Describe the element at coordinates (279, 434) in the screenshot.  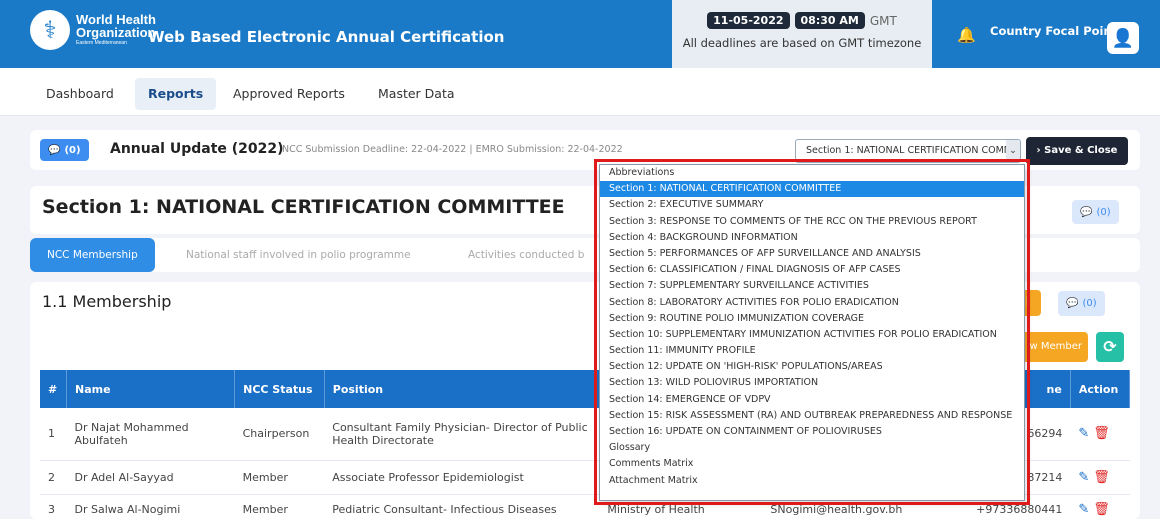
I see `row-status: Chairperson` at that location.